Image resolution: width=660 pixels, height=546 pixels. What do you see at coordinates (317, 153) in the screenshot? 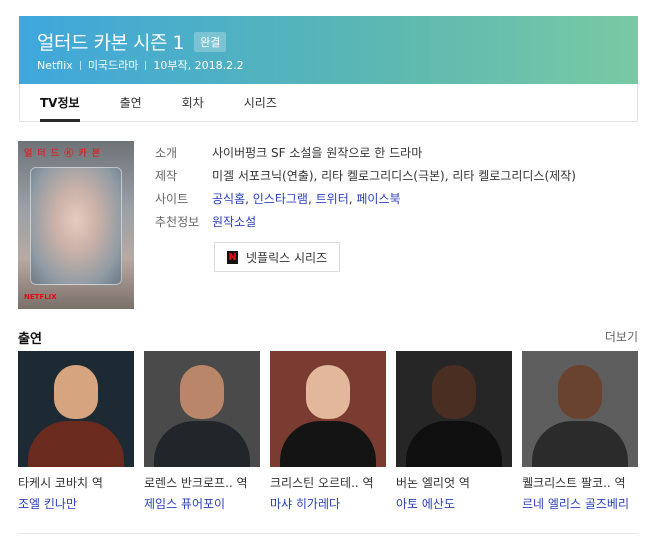
I see `intro-value: 사이버펑크 SF 소설을 원작으로 한 드라마` at bounding box center [317, 153].